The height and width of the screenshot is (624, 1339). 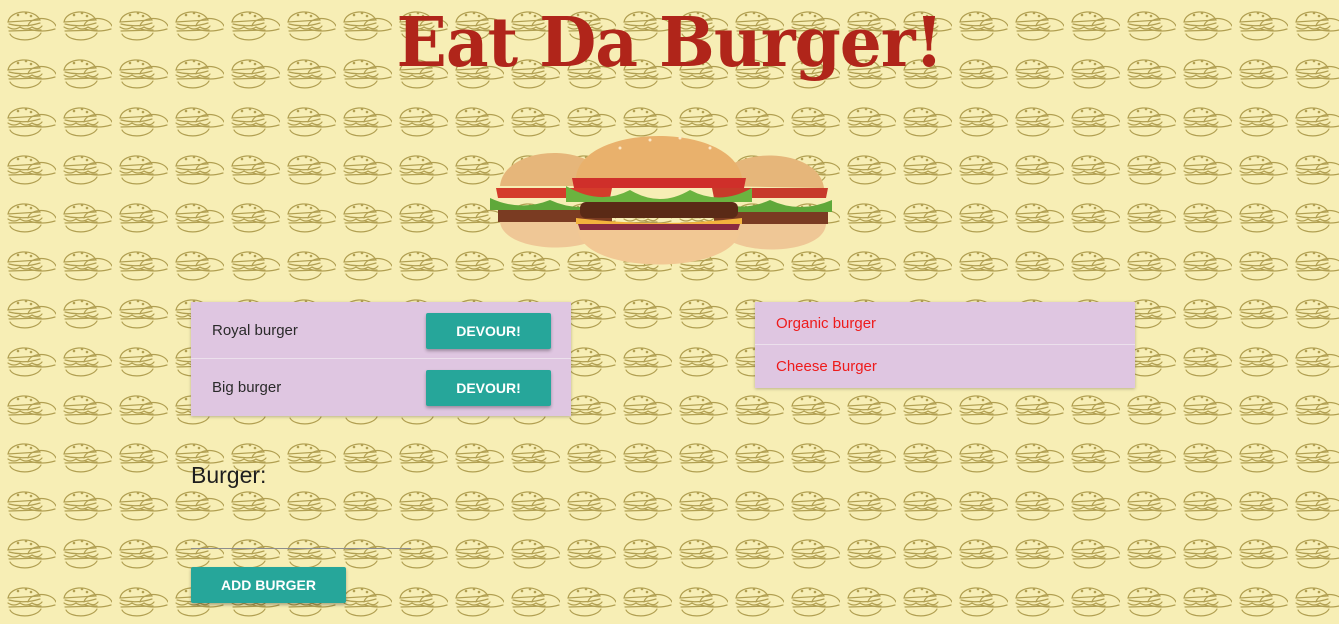 I want to click on burger-name-input, so click(x=301, y=537).